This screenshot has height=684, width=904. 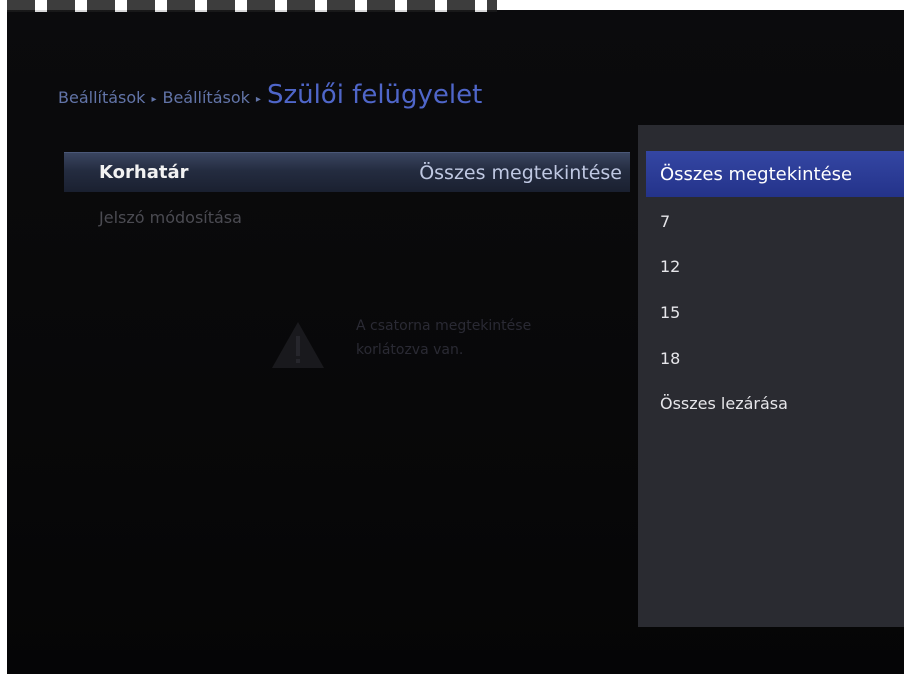 I want to click on menu-item-value: Összes megtekintése, so click(x=520, y=172).